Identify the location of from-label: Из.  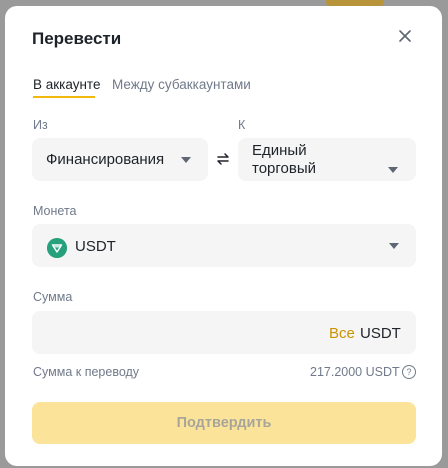
(40, 125).